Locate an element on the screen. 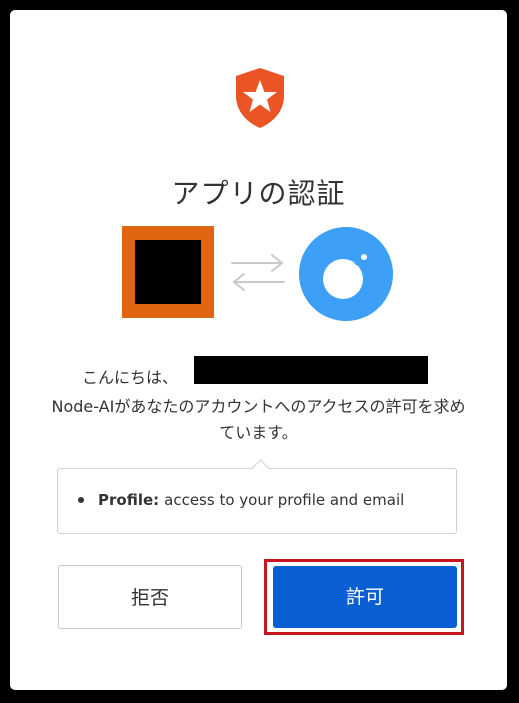 The height and width of the screenshot is (703, 519). greeting-text: こんにちは、 is located at coordinates (130, 377).